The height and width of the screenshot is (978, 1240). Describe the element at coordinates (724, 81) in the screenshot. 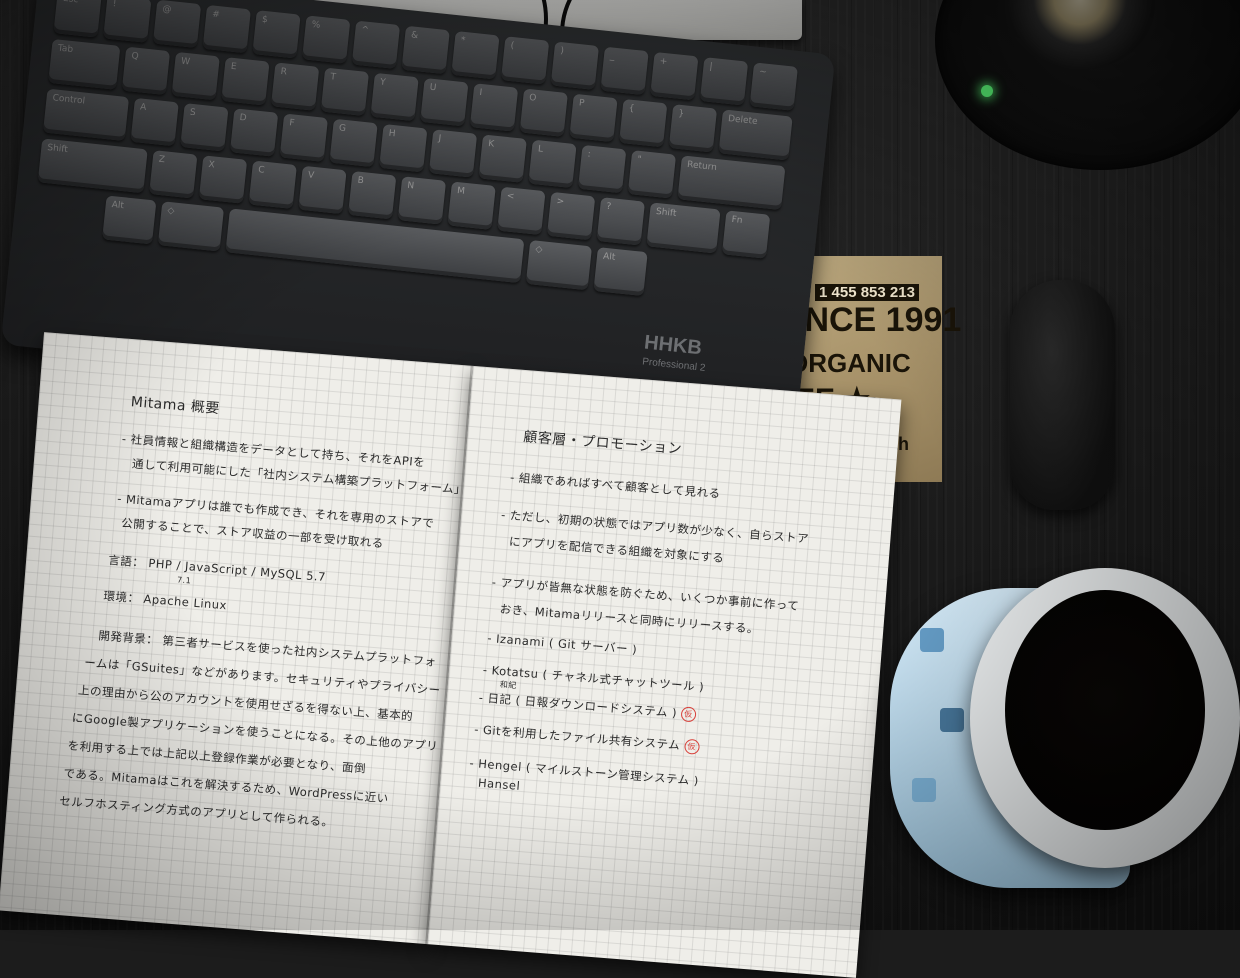

I see `key: |` at that location.